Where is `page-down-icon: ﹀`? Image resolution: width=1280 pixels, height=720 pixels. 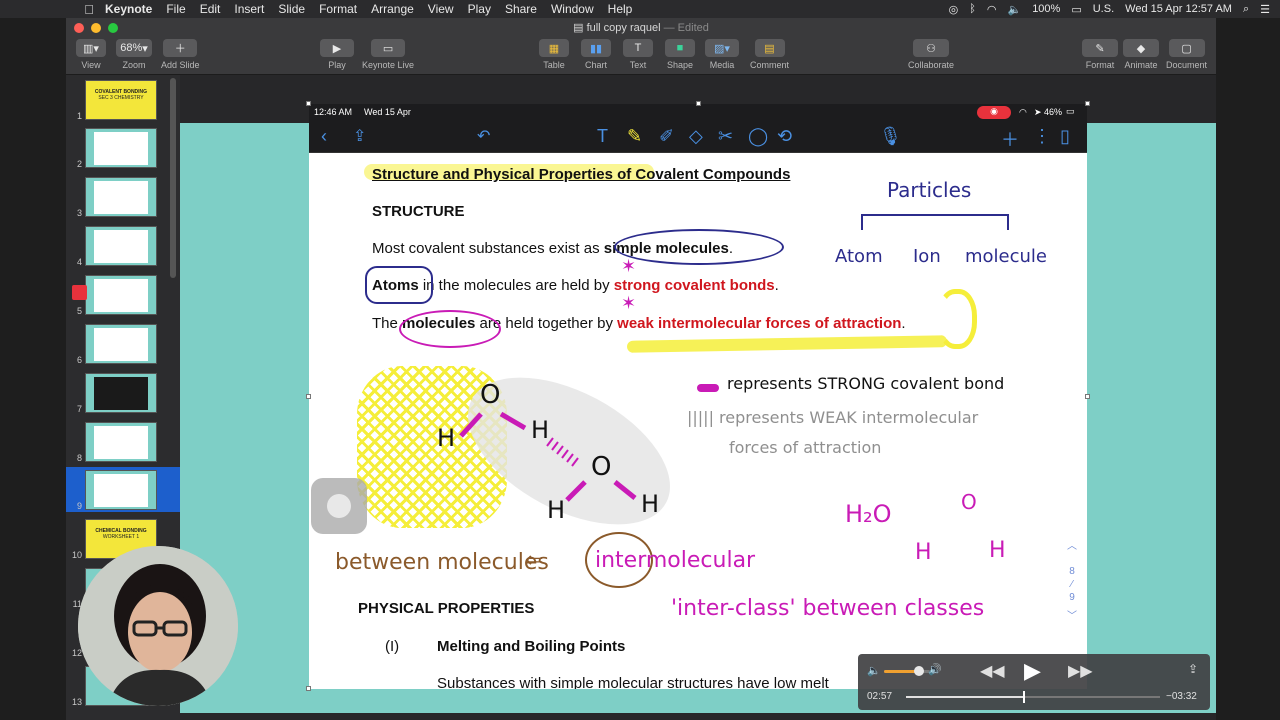
page-down-icon: ﹀ is located at coordinates (1072, 616).